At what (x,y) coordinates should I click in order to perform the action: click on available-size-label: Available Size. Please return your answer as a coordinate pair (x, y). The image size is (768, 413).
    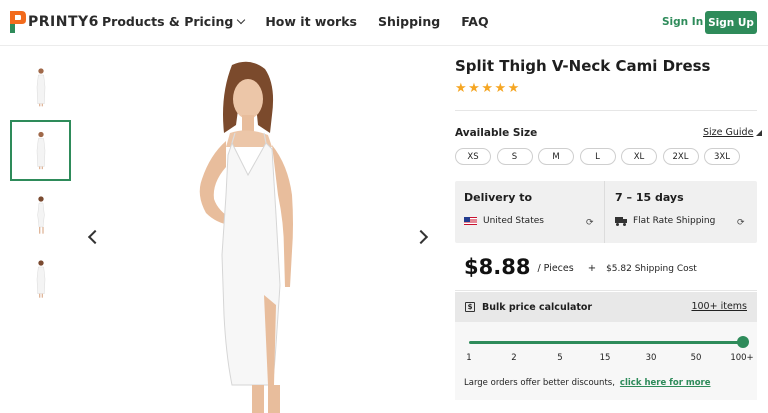
    Looking at the image, I should click on (496, 133).